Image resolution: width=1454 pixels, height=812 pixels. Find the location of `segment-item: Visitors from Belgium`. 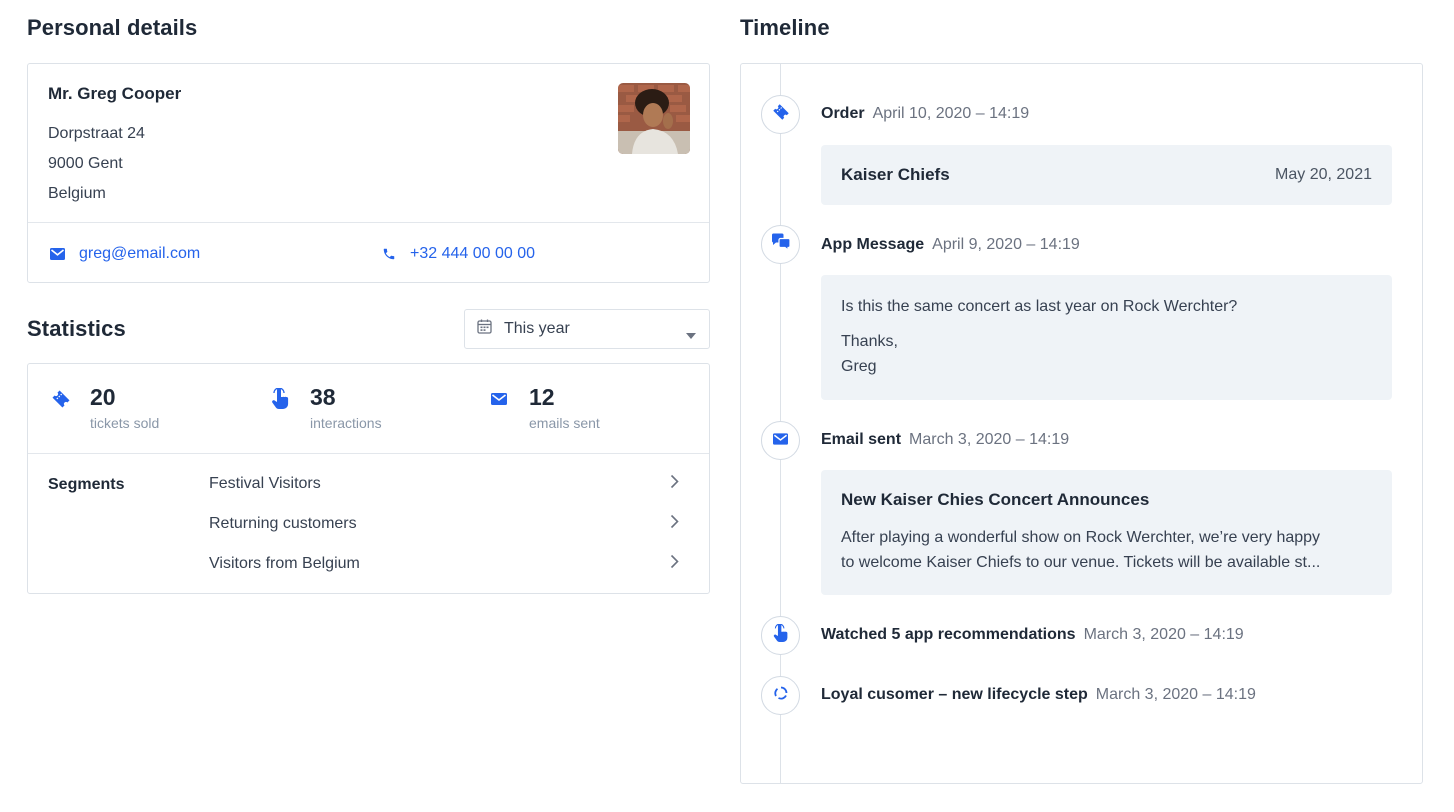

segment-item: Visitors from Belgium is located at coordinates (444, 564).